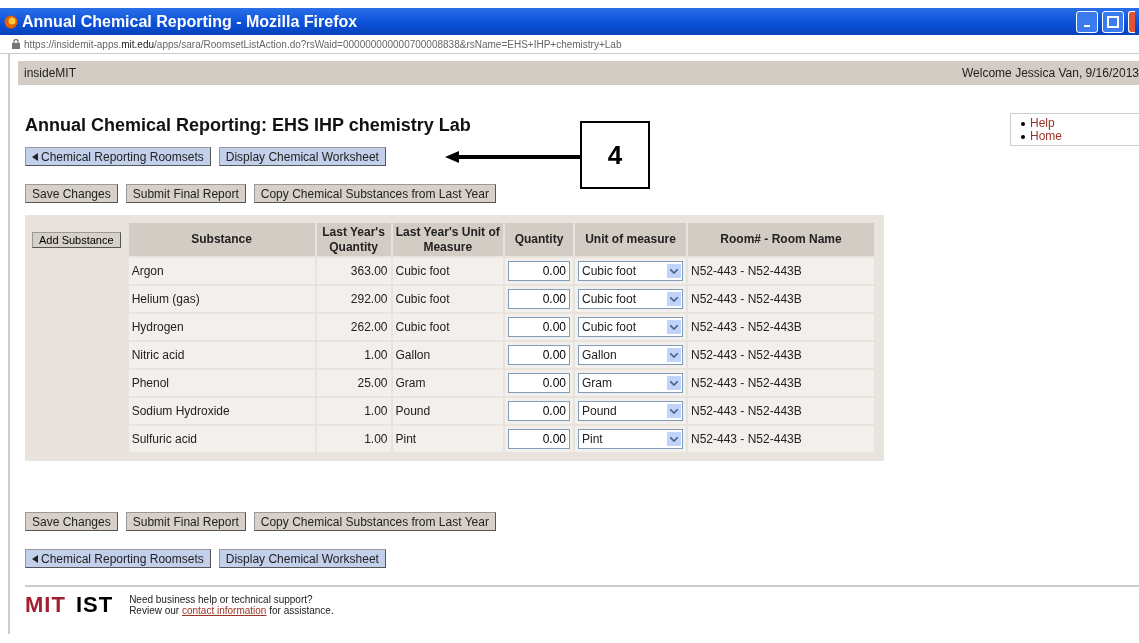  Describe the element at coordinates (221, 299) in the screenshot. I see `table-cell: Helium (gas)` at that location.